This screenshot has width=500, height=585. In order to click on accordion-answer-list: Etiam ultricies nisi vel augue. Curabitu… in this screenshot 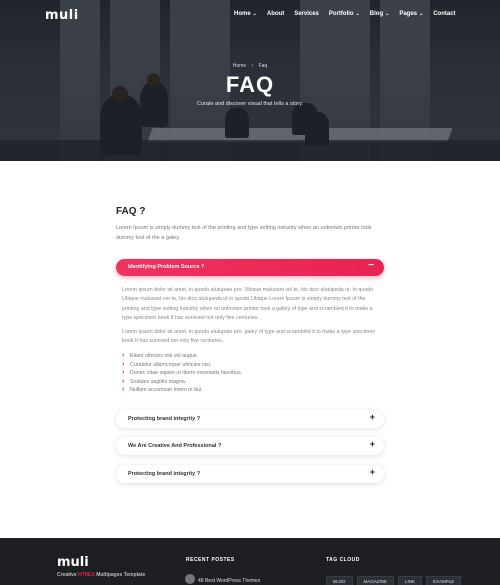, I will do `click(182, 373)`.